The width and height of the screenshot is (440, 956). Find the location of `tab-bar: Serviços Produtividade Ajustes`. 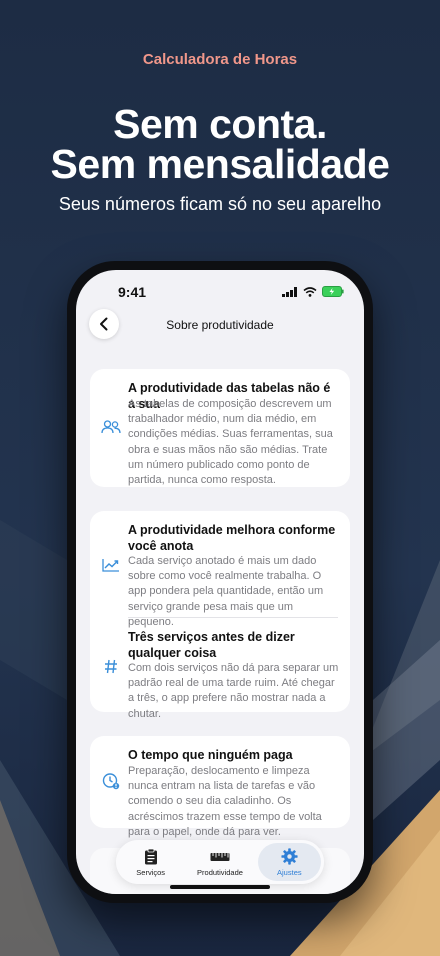

tab-bar: Serviços Produtividade Ajustes is located at coordinates (220, 862).